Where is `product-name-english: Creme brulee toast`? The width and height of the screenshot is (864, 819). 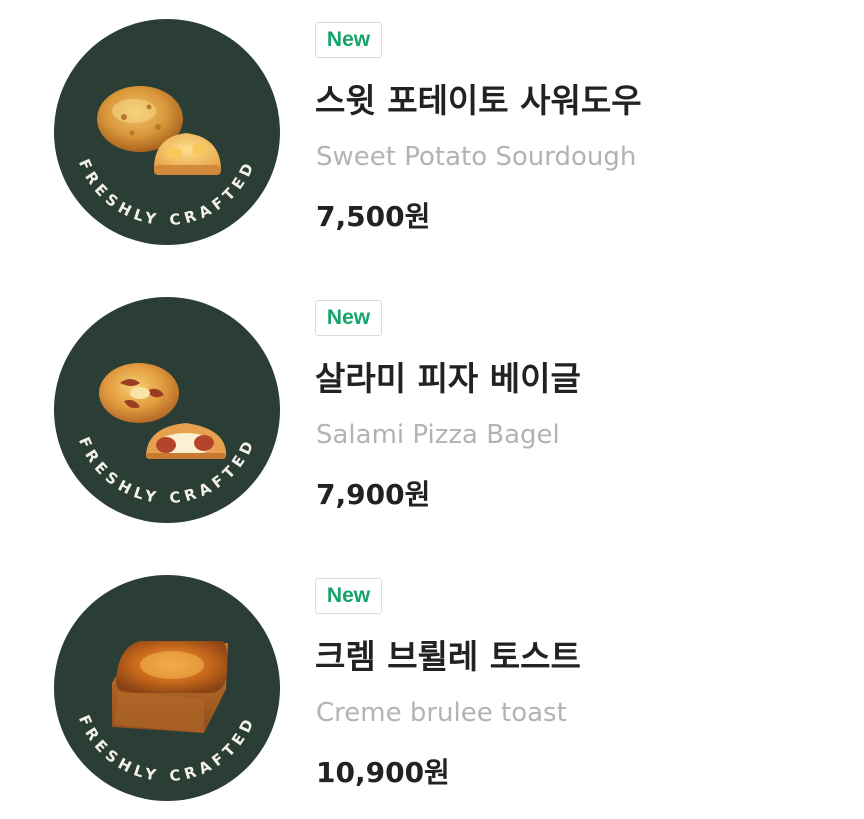 product-name-english: Creme brulee toast is located at coordinates (441, 713).